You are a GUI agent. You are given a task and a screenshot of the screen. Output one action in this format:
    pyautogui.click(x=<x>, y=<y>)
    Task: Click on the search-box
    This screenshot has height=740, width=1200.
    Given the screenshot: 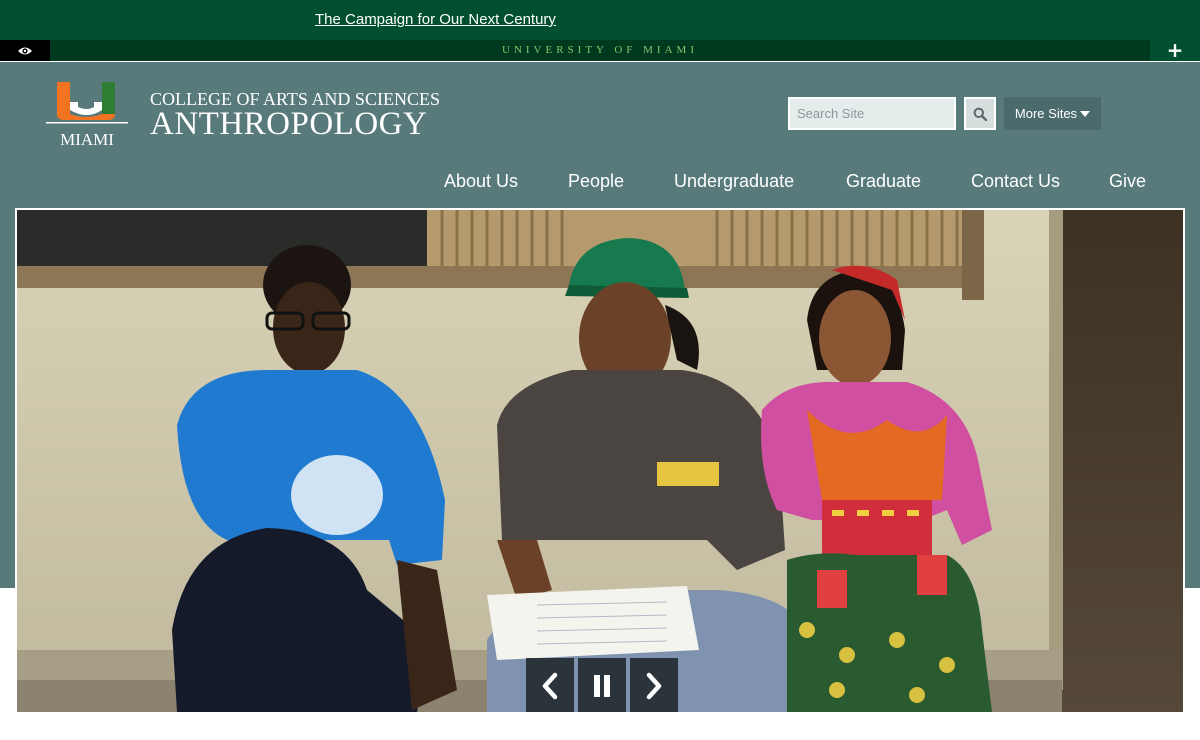 What is the action you would take?
    pyautogui.click(x=872, y=113)
    